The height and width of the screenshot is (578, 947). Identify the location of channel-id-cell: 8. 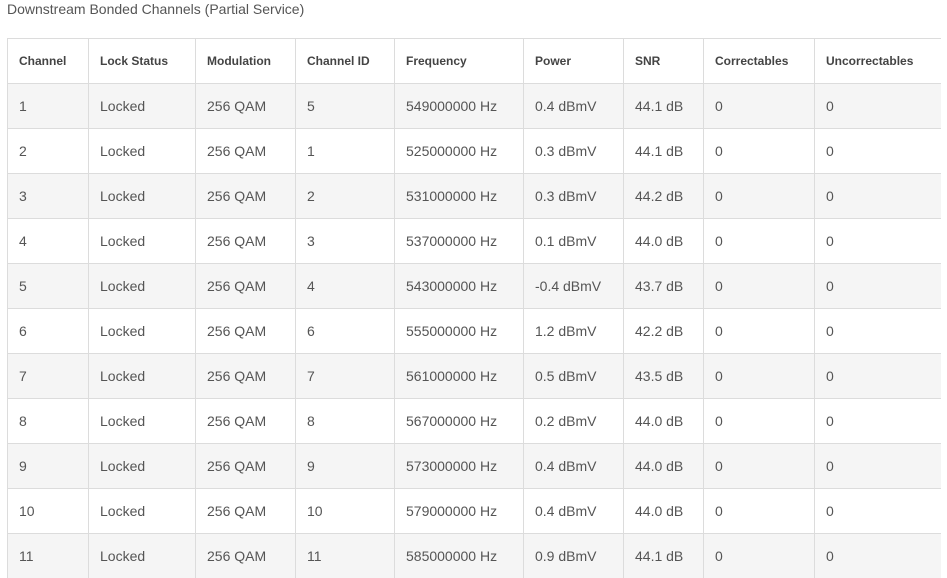
(345, 421).